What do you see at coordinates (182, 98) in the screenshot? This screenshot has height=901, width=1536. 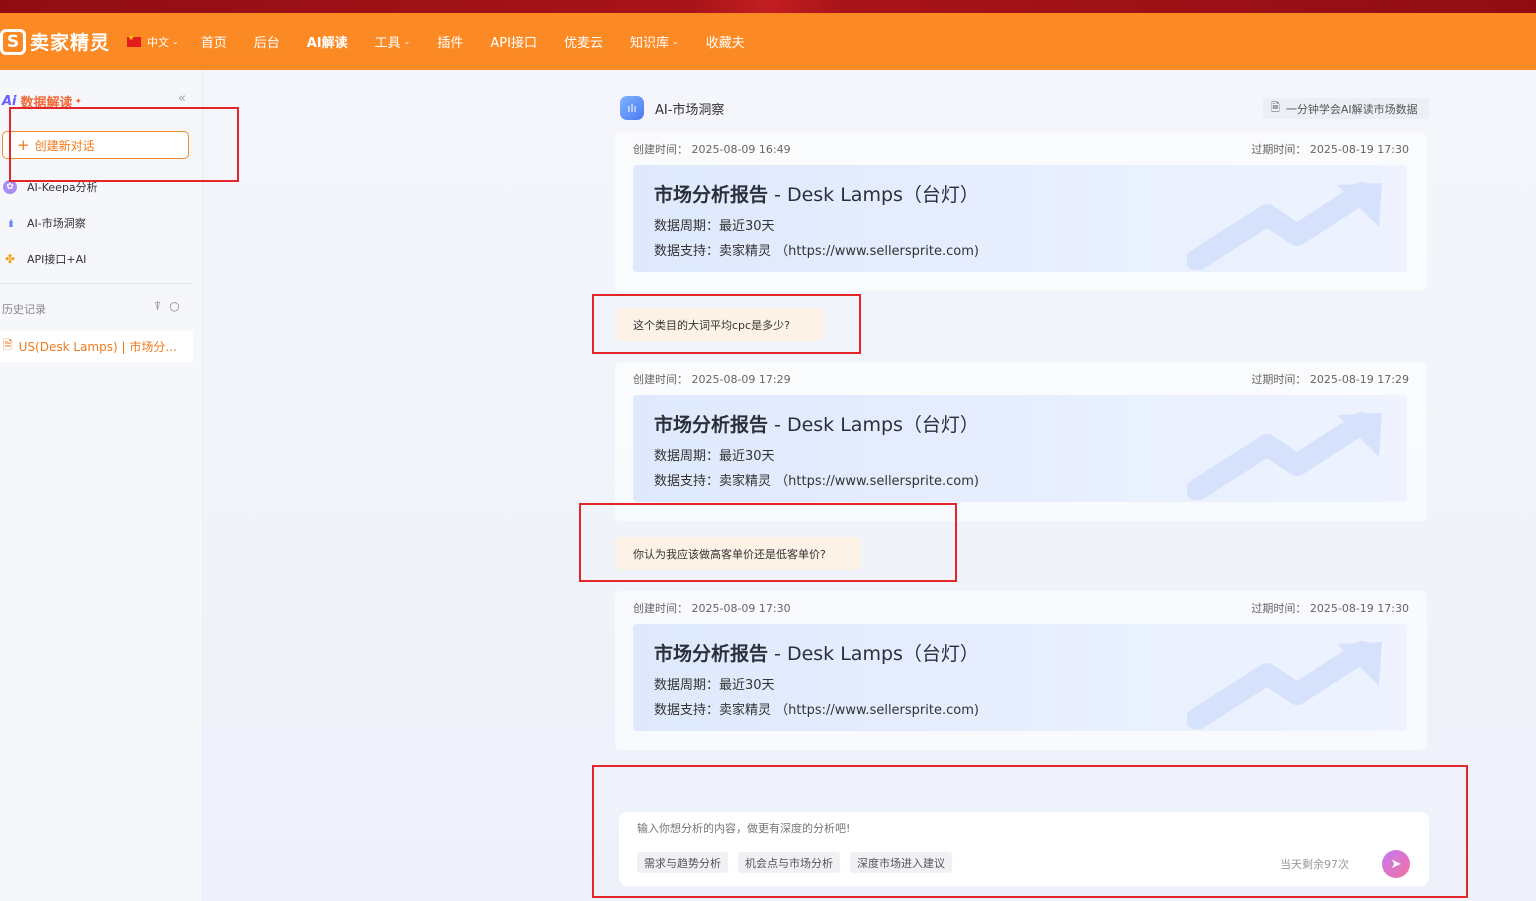 I see `collapse-sidebar-icon: «` at bounding box center [182, 98].